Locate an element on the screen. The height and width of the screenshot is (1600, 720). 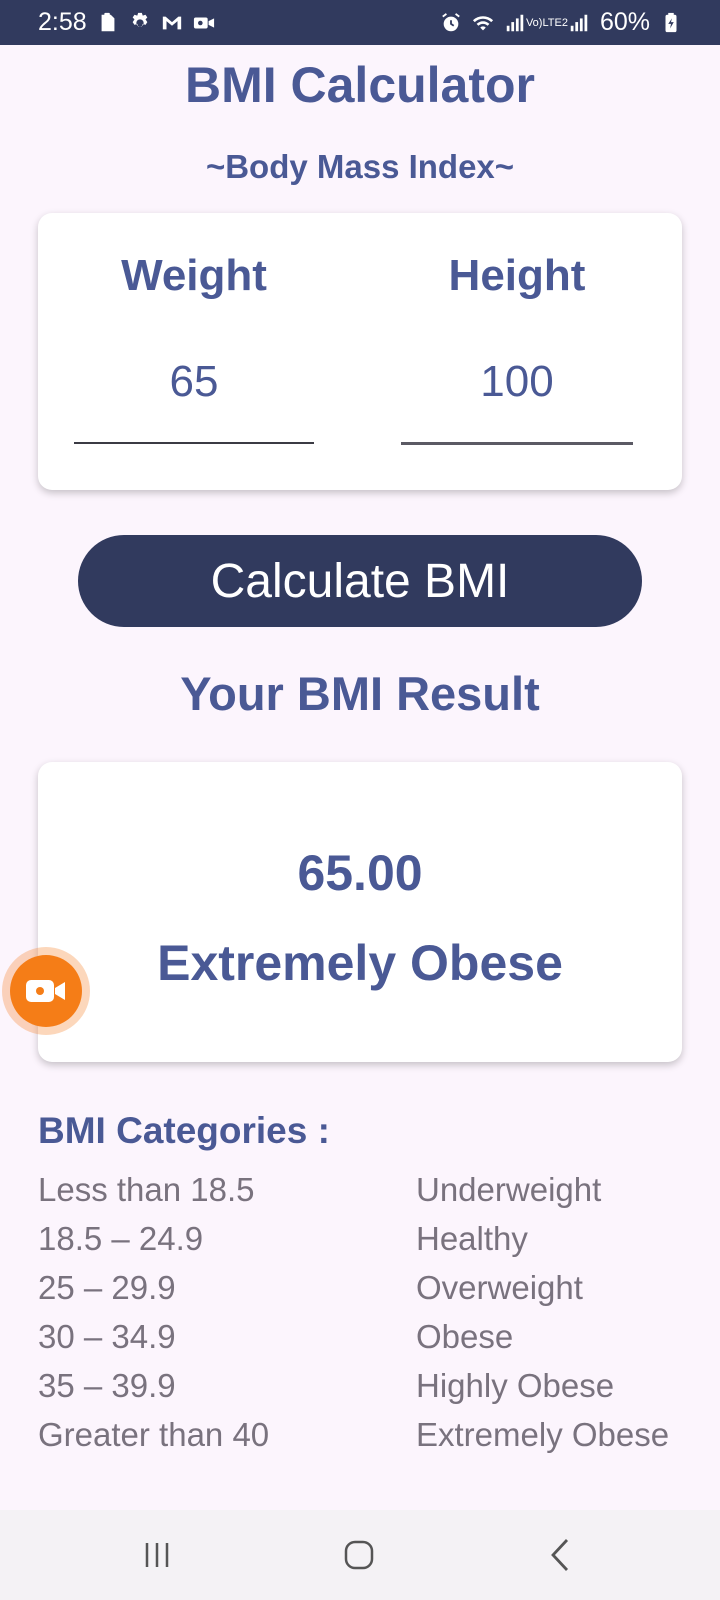
bmi-value: 65.00 is located at coordinates (360, 873).